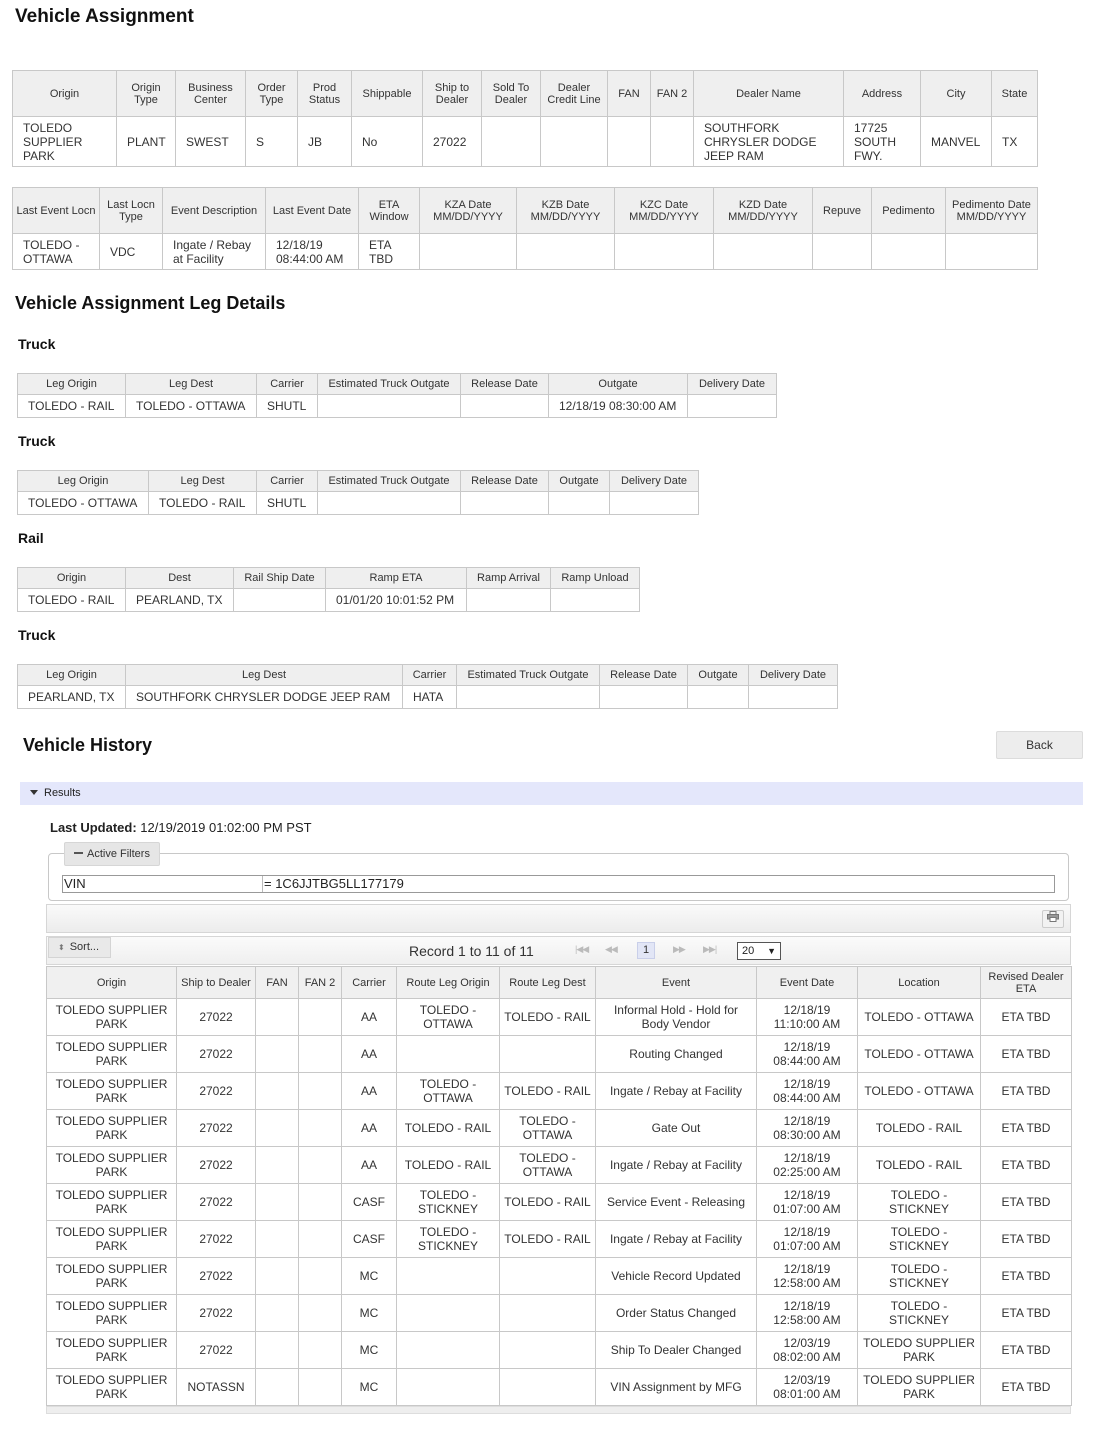 The image size is (1106, 1438). Describe the element at coordinates (448, 982) in the screenshot. I see `col-route-leg-origin: Route Leg Origin` at that location.